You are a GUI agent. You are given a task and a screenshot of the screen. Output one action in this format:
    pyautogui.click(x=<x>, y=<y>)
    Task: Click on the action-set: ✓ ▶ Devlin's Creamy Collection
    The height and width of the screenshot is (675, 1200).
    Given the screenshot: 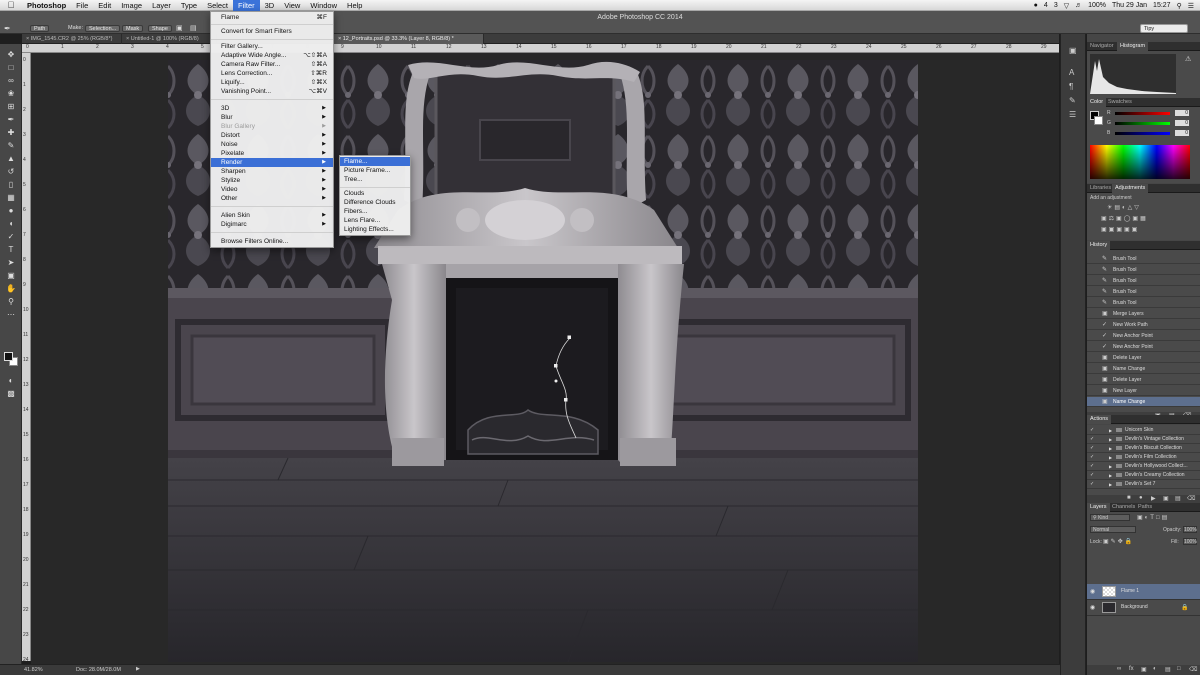 What is the action you would take?
    pyautogui.click(x=1143, y=475)
    